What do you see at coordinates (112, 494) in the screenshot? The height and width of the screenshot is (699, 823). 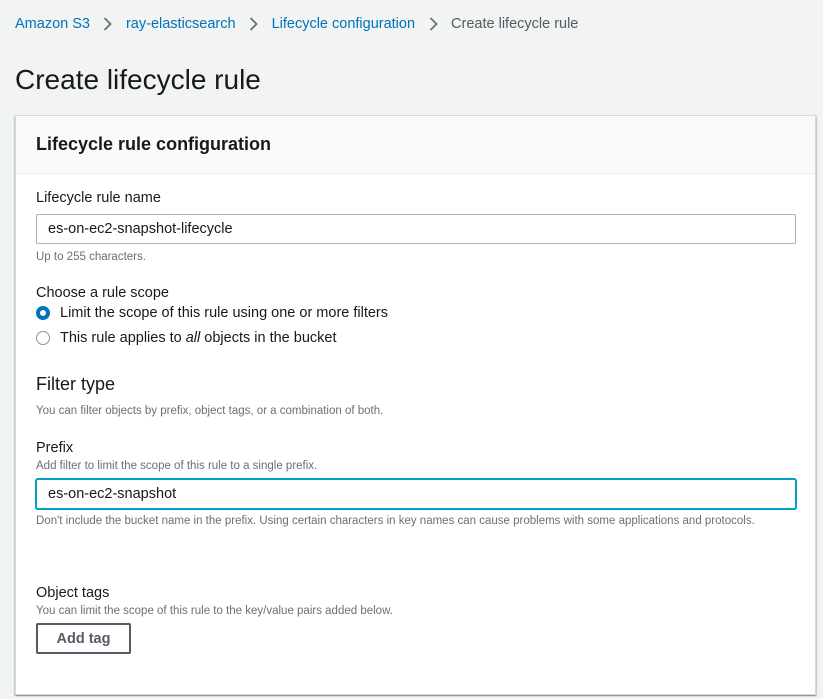 I see `prefix-value: es-on-ec2-snapshot` at bounding box center [112, 494].